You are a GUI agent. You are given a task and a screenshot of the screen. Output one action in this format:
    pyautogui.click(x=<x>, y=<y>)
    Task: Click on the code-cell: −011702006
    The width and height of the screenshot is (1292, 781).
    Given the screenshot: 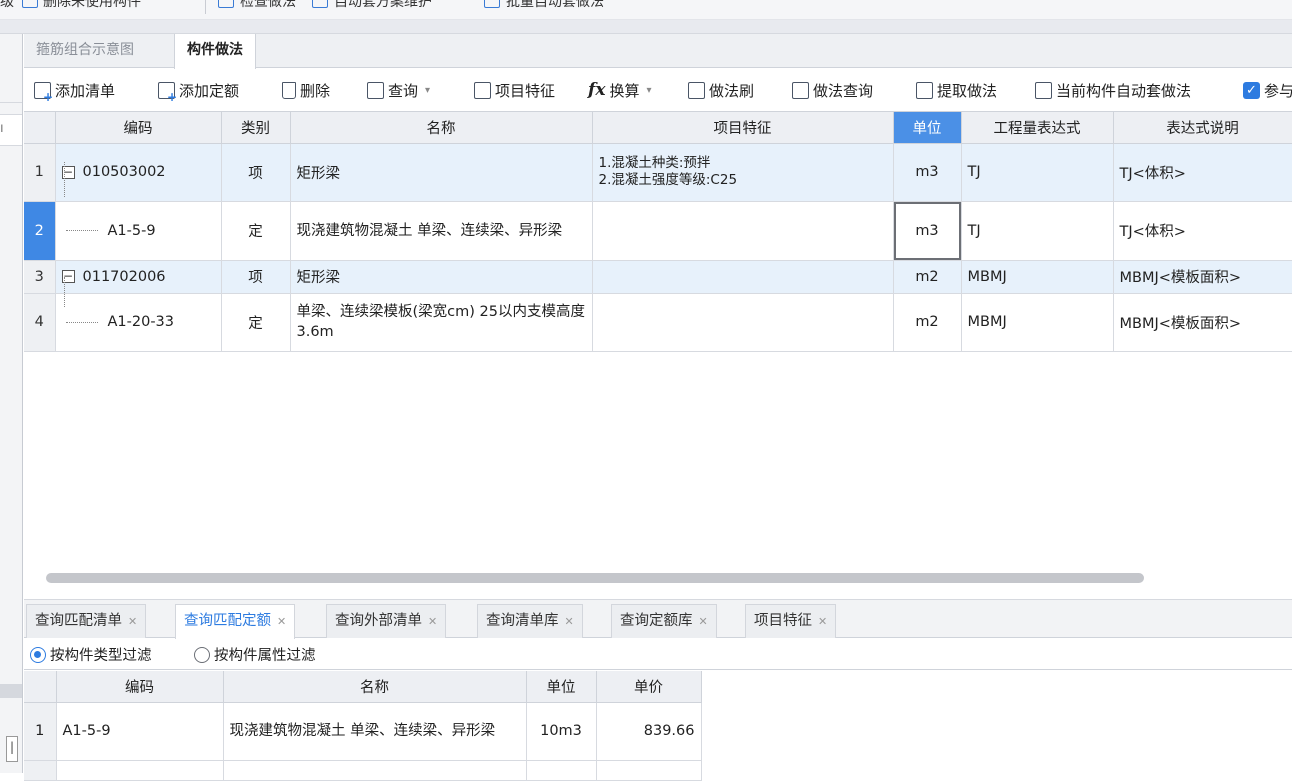 What is the action you would take?
    pyautogui.click(x=138, y=277)
    